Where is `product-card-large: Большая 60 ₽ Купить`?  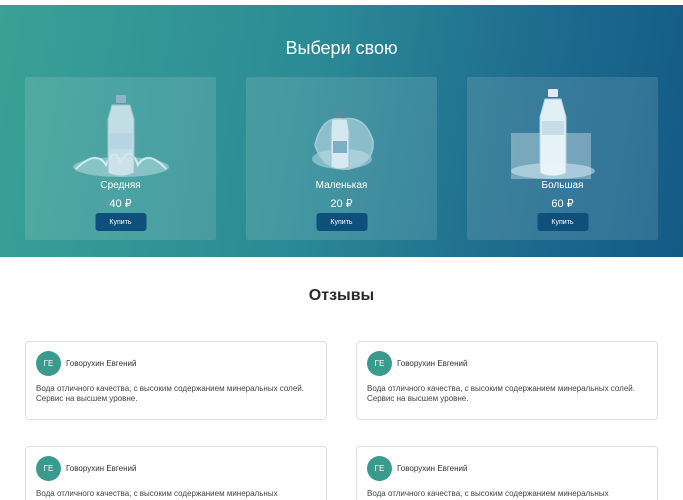
product-card-large: Большая 60 ₽ Купить is located at coordinates (562, 158).